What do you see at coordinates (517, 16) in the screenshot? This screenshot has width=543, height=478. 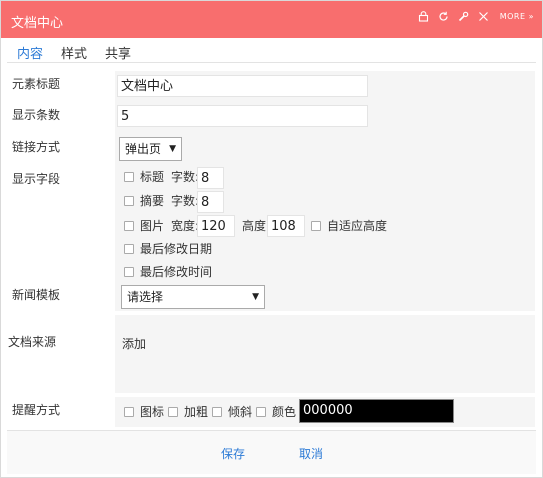 I see `more-button: MORE »` at bounding box center [517, 16].